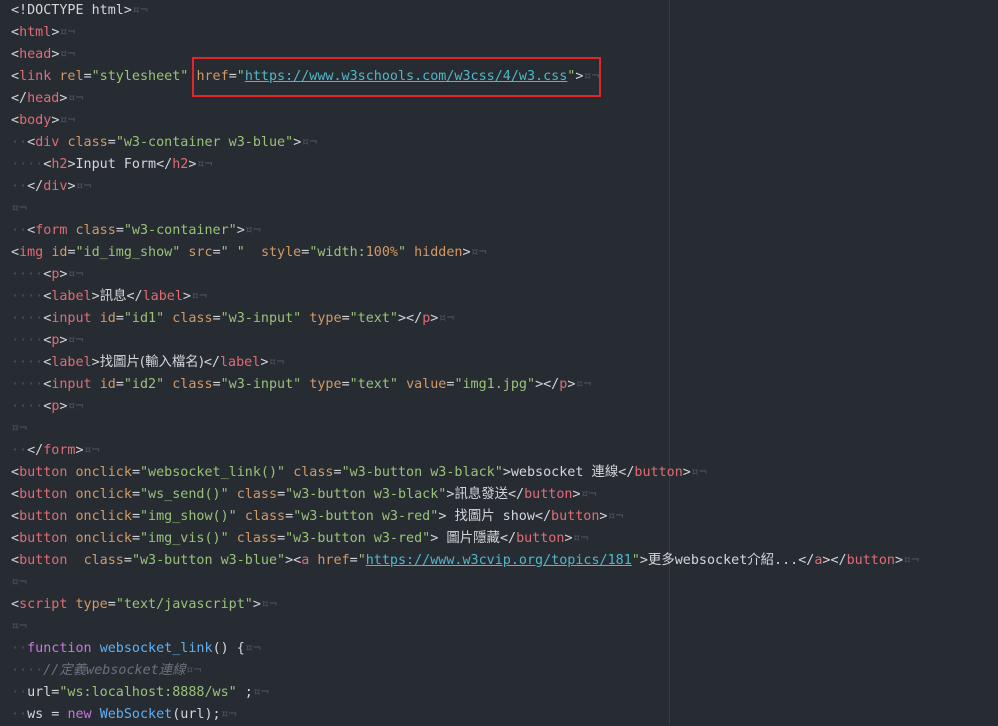 Image resolution: width=998 pixels, height=726 pixels. What do you see at coordinates (144, 605) in the screenshot?
I see `code-line: <script type="text/javascript">¤¬` at bounding box center [144, 605].